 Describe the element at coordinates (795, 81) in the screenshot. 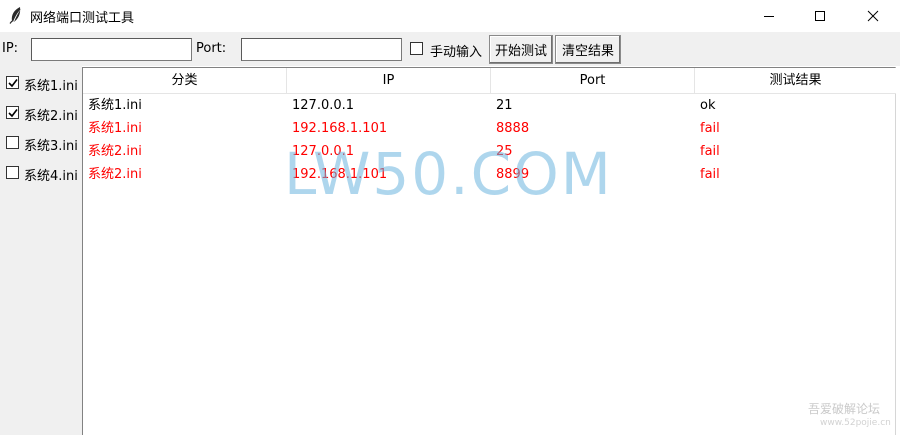

I see `column-header-result: 测试结果` at that location.